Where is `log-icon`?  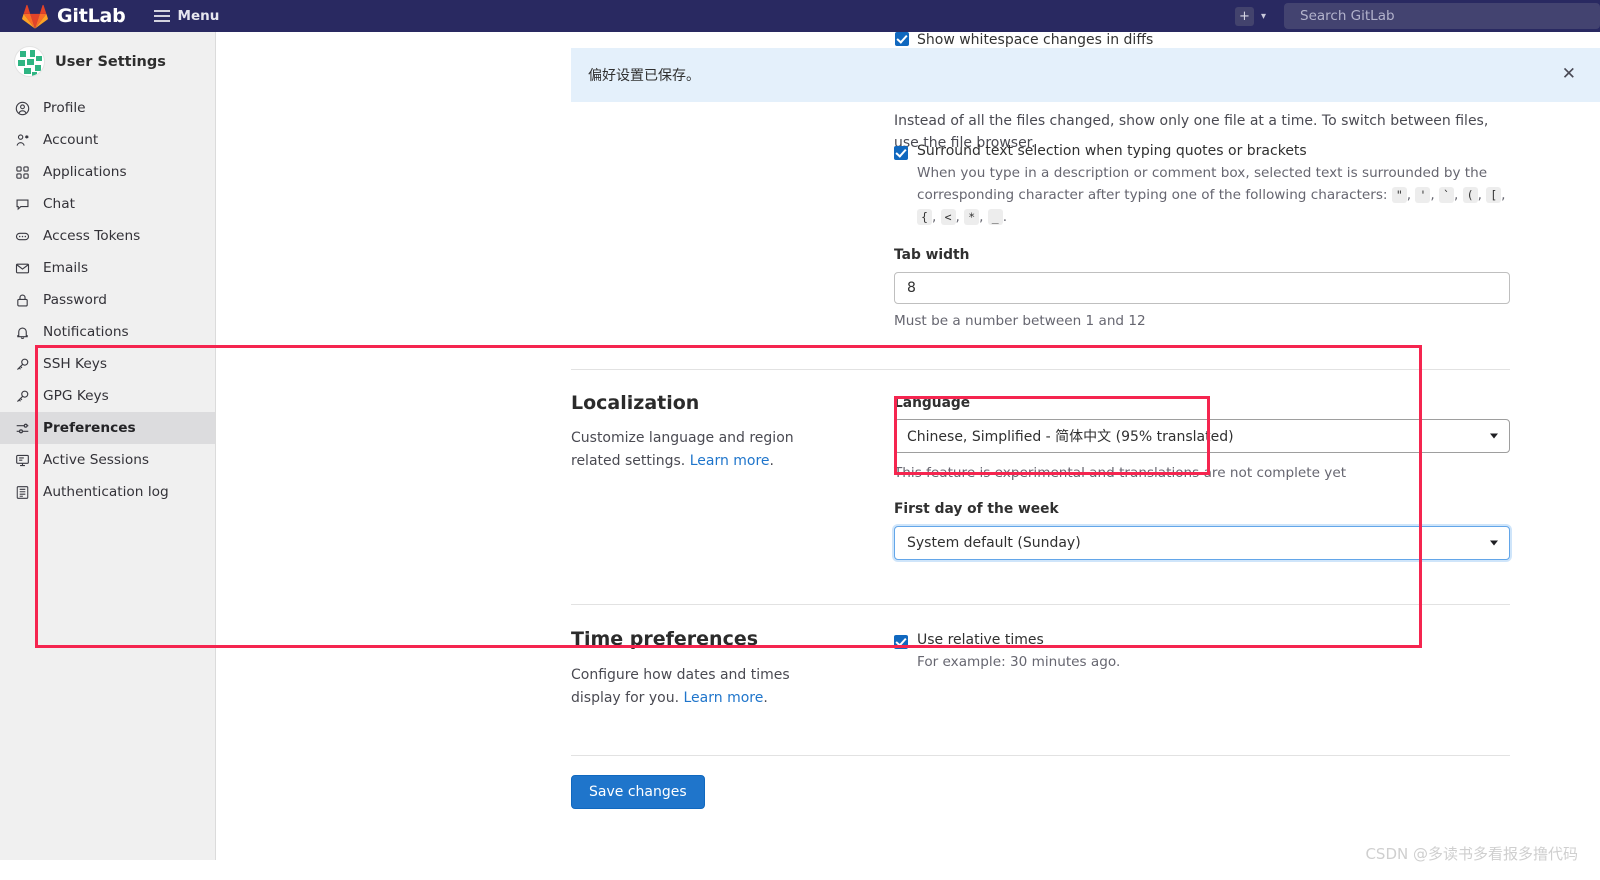 log-icon is located at coordinates (22, 492).